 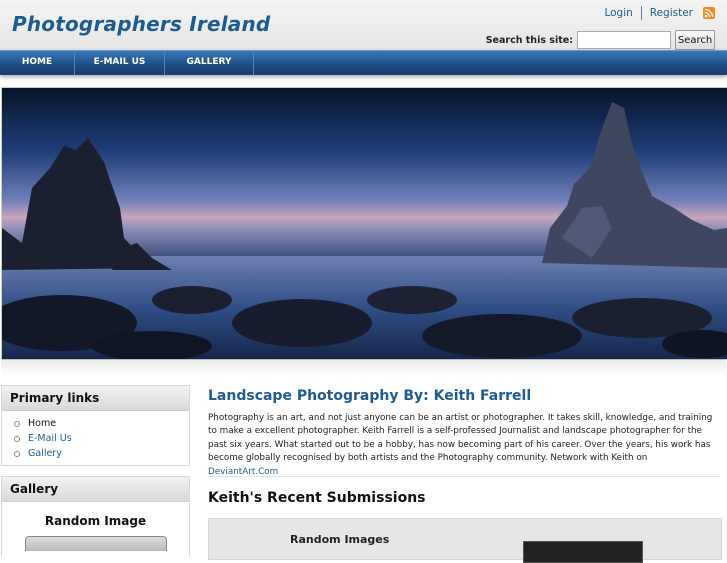 I want to click on menu-link-email-us: E-Mail Us, so click(x=50, y=438).